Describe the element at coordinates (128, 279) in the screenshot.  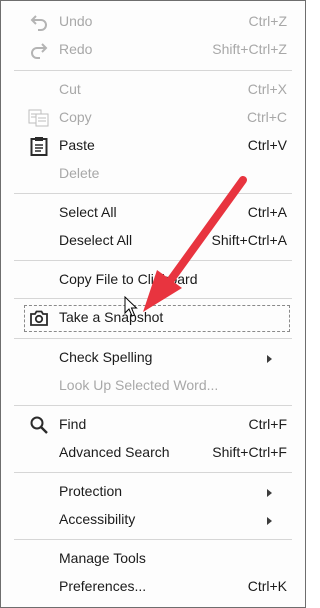
I see `menu-item-label: Copy File to Clipboard` at that location.